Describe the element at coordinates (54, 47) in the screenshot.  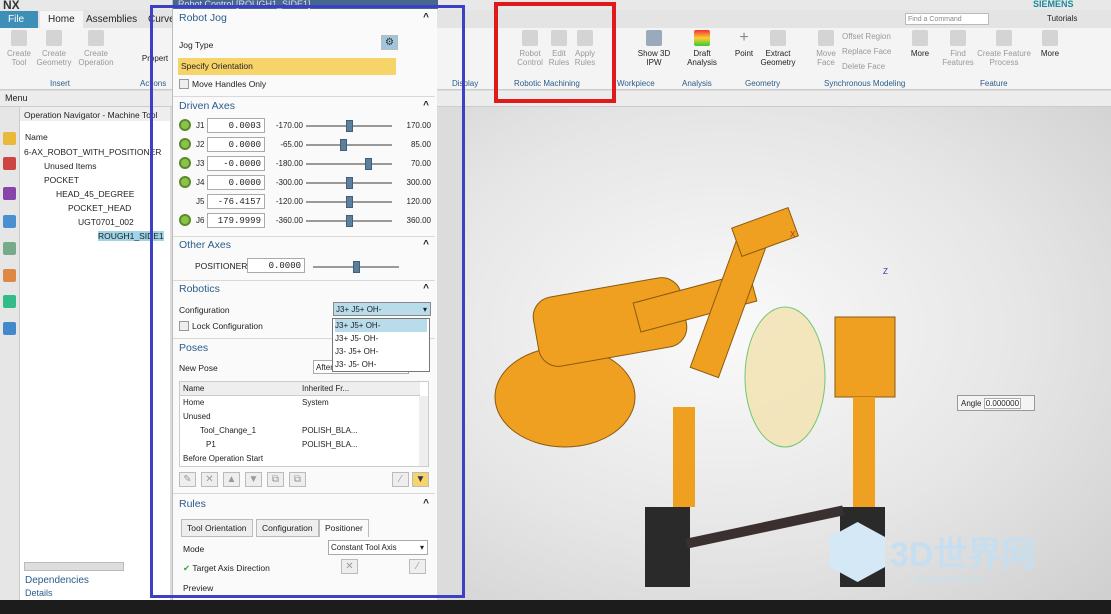
I see `create-geometry-button: Create Geometry` at that location.